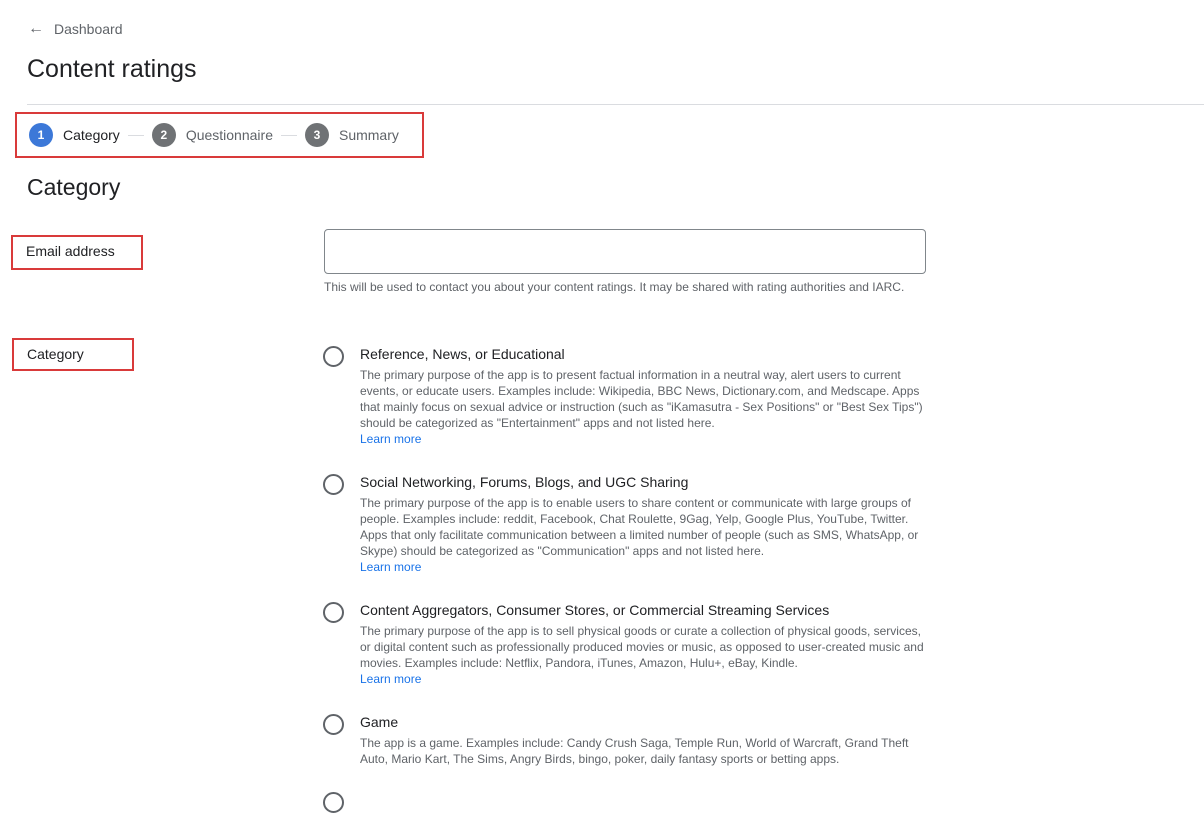 The height and width of the screenshot is (813, 1204). What do you see at coordinates (74, 187) in the screenshot?
I see `section-title: Category` at bounding box center [74, 187].